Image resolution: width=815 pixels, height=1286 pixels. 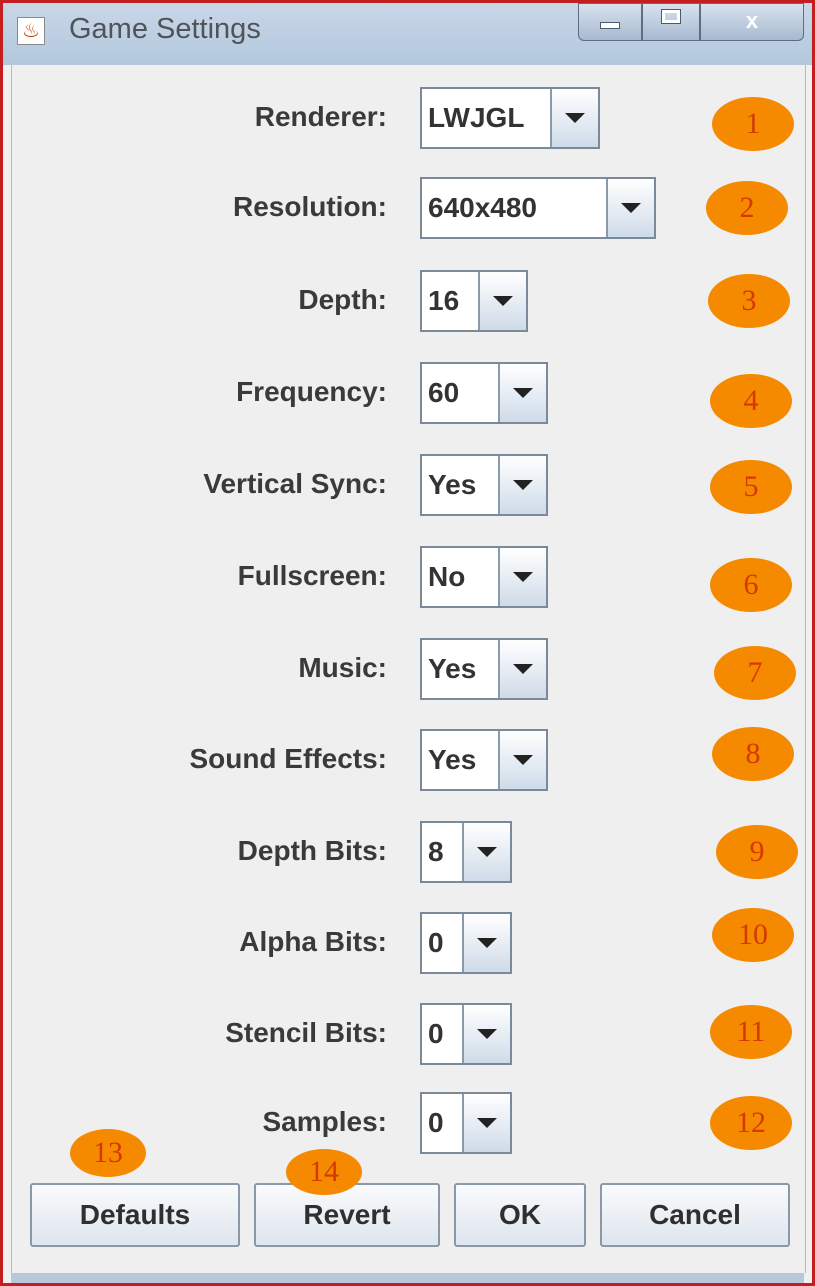 What do you see at coordinates (751, 401) in the screenshot?
I see `badge-4: 4` at bounding box center [751, 401].